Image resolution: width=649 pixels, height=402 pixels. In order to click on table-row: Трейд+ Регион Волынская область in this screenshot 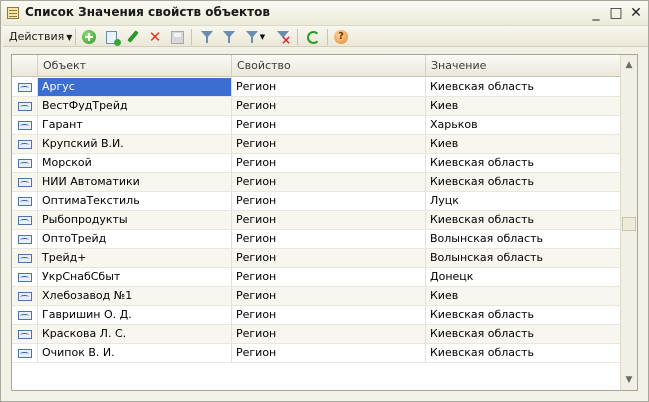, I will do `click(316, 258)`.